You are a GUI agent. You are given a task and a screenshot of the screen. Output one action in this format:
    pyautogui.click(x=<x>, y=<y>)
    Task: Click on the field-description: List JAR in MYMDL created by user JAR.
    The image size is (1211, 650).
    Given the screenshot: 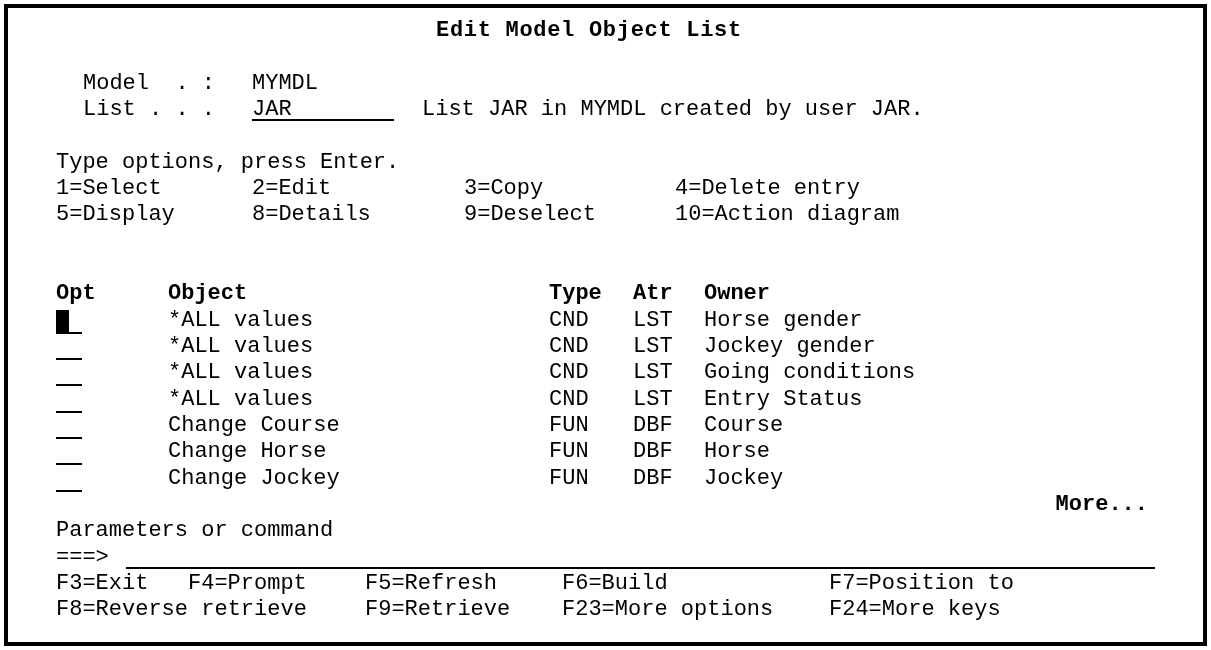 What is the action you would take?
    pyautogui.click(x=673, y=110)
    